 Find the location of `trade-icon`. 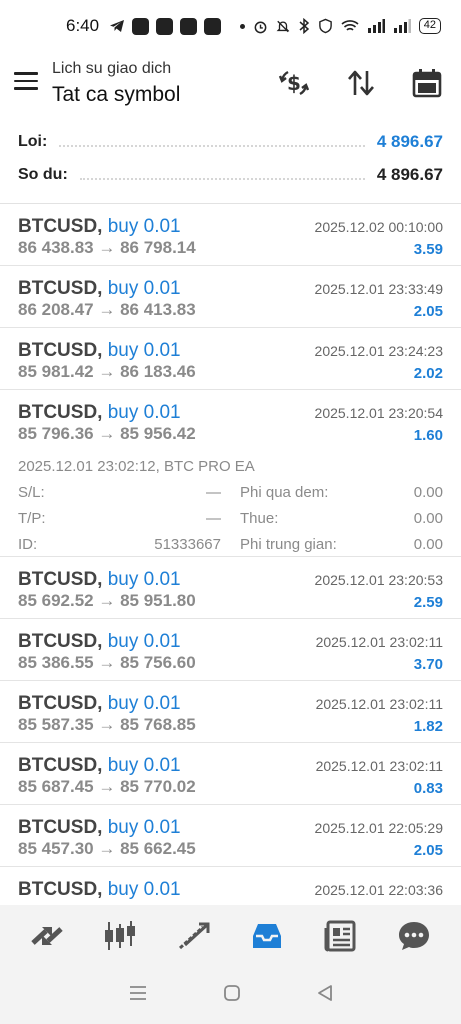

trade-icon is located at coordinates (194, 936).